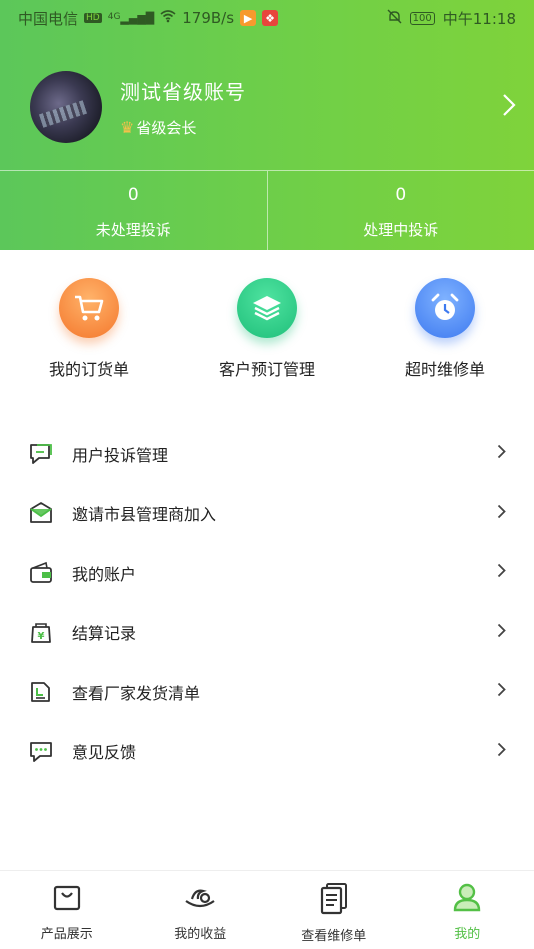  Describe the element at coordinates (168, 18) in the screenshot. I see `wifi-icon` at that location.